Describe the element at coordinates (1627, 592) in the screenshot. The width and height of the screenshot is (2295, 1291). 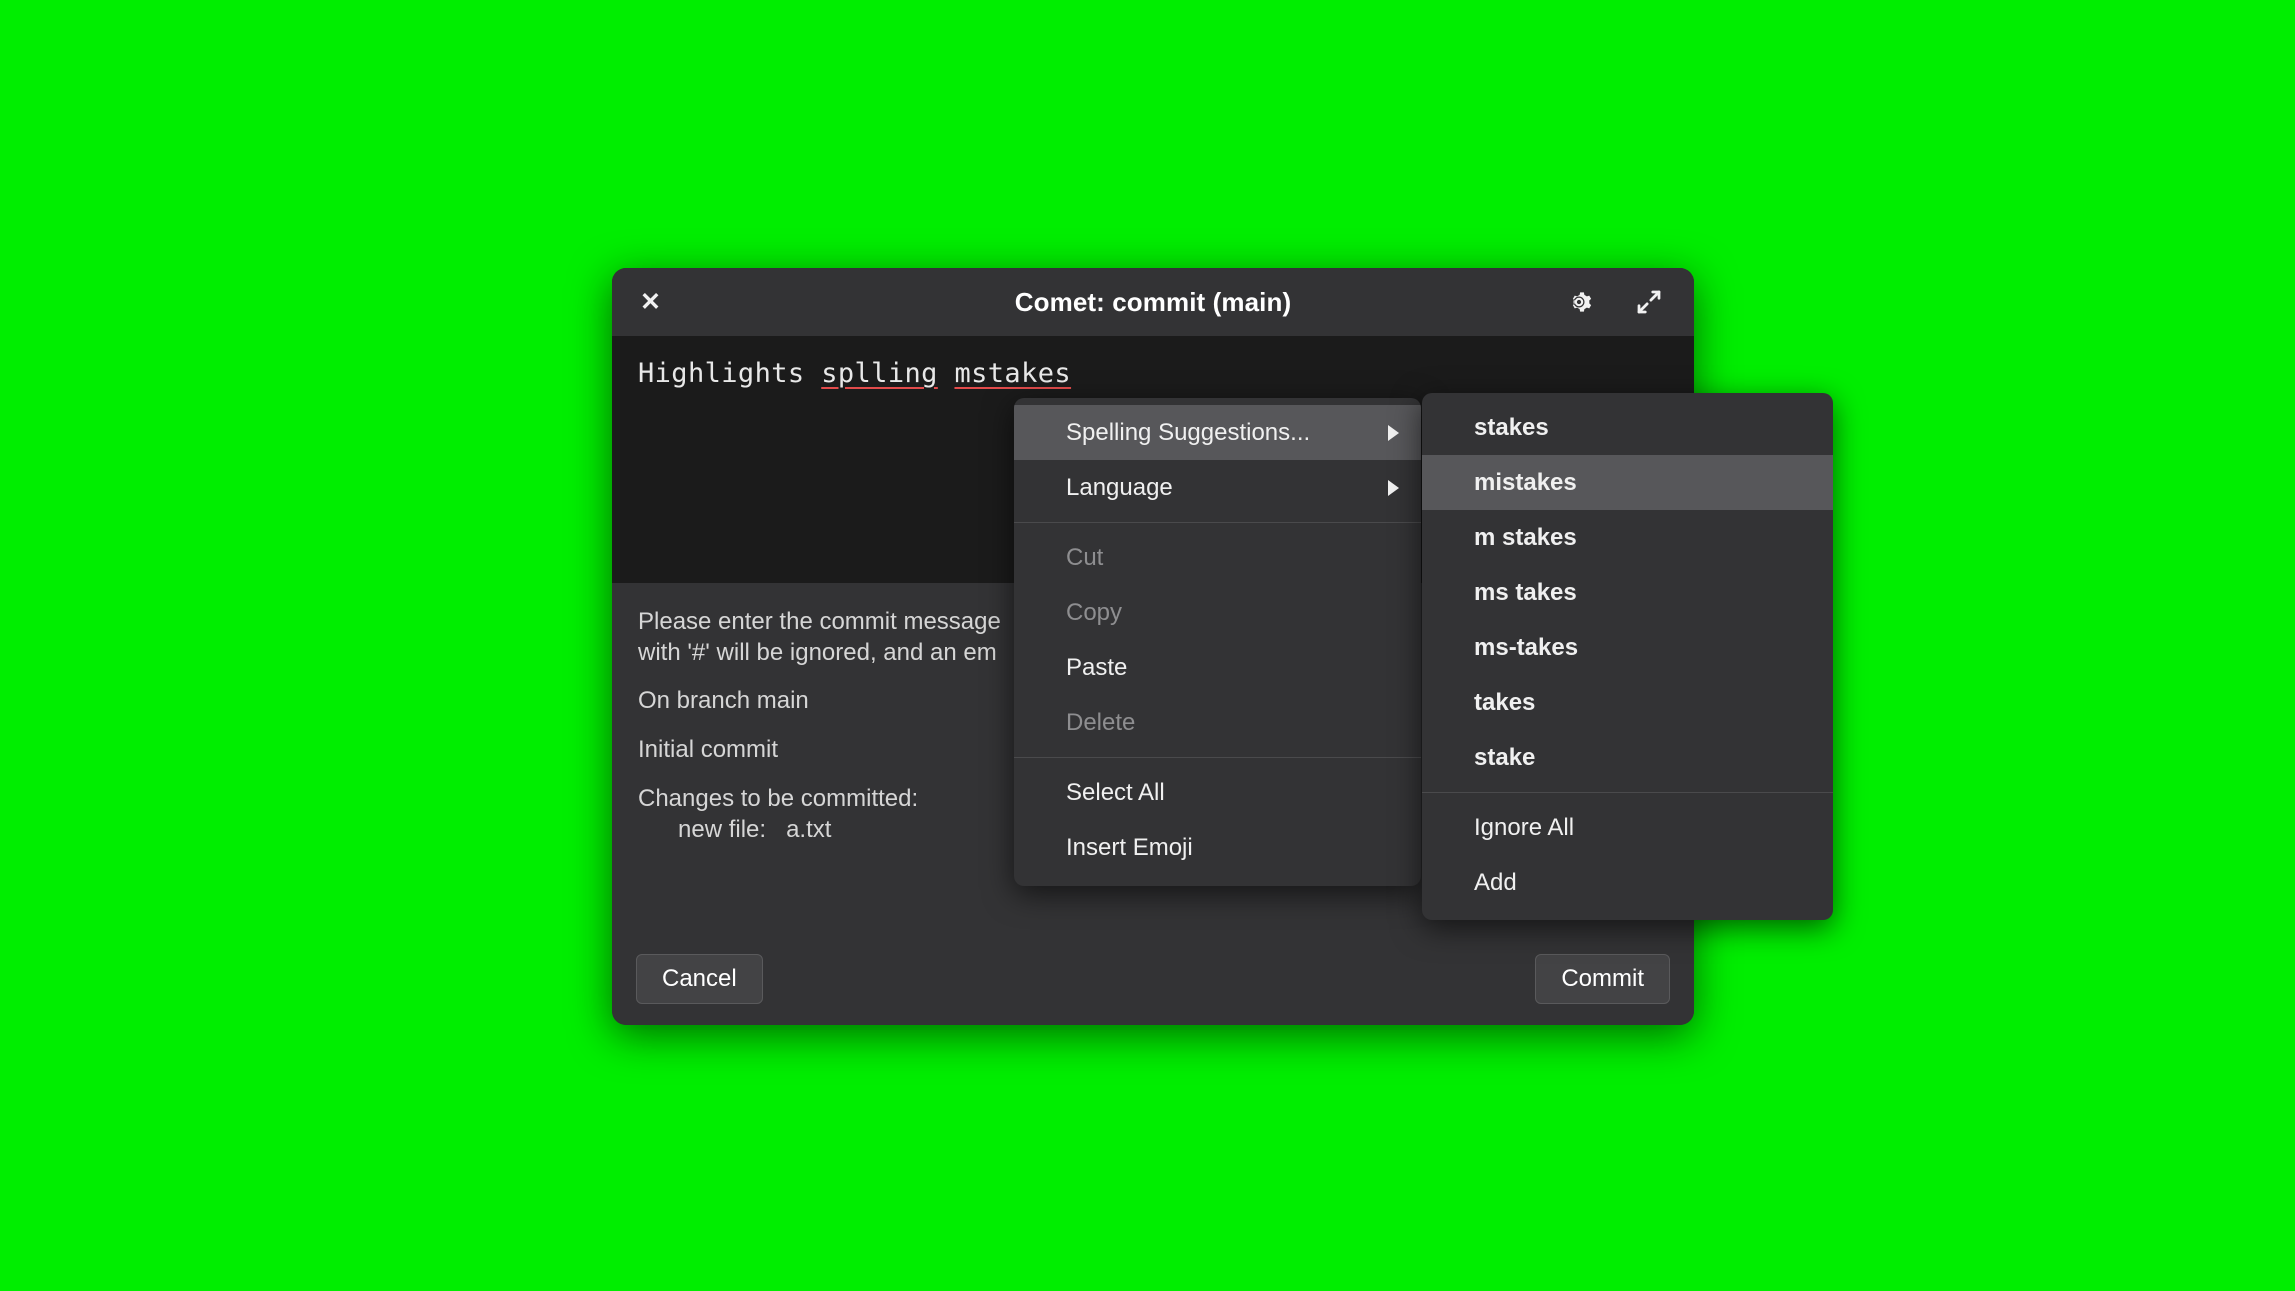
I see `suggestion-ms-takes: ms takes` at that location.